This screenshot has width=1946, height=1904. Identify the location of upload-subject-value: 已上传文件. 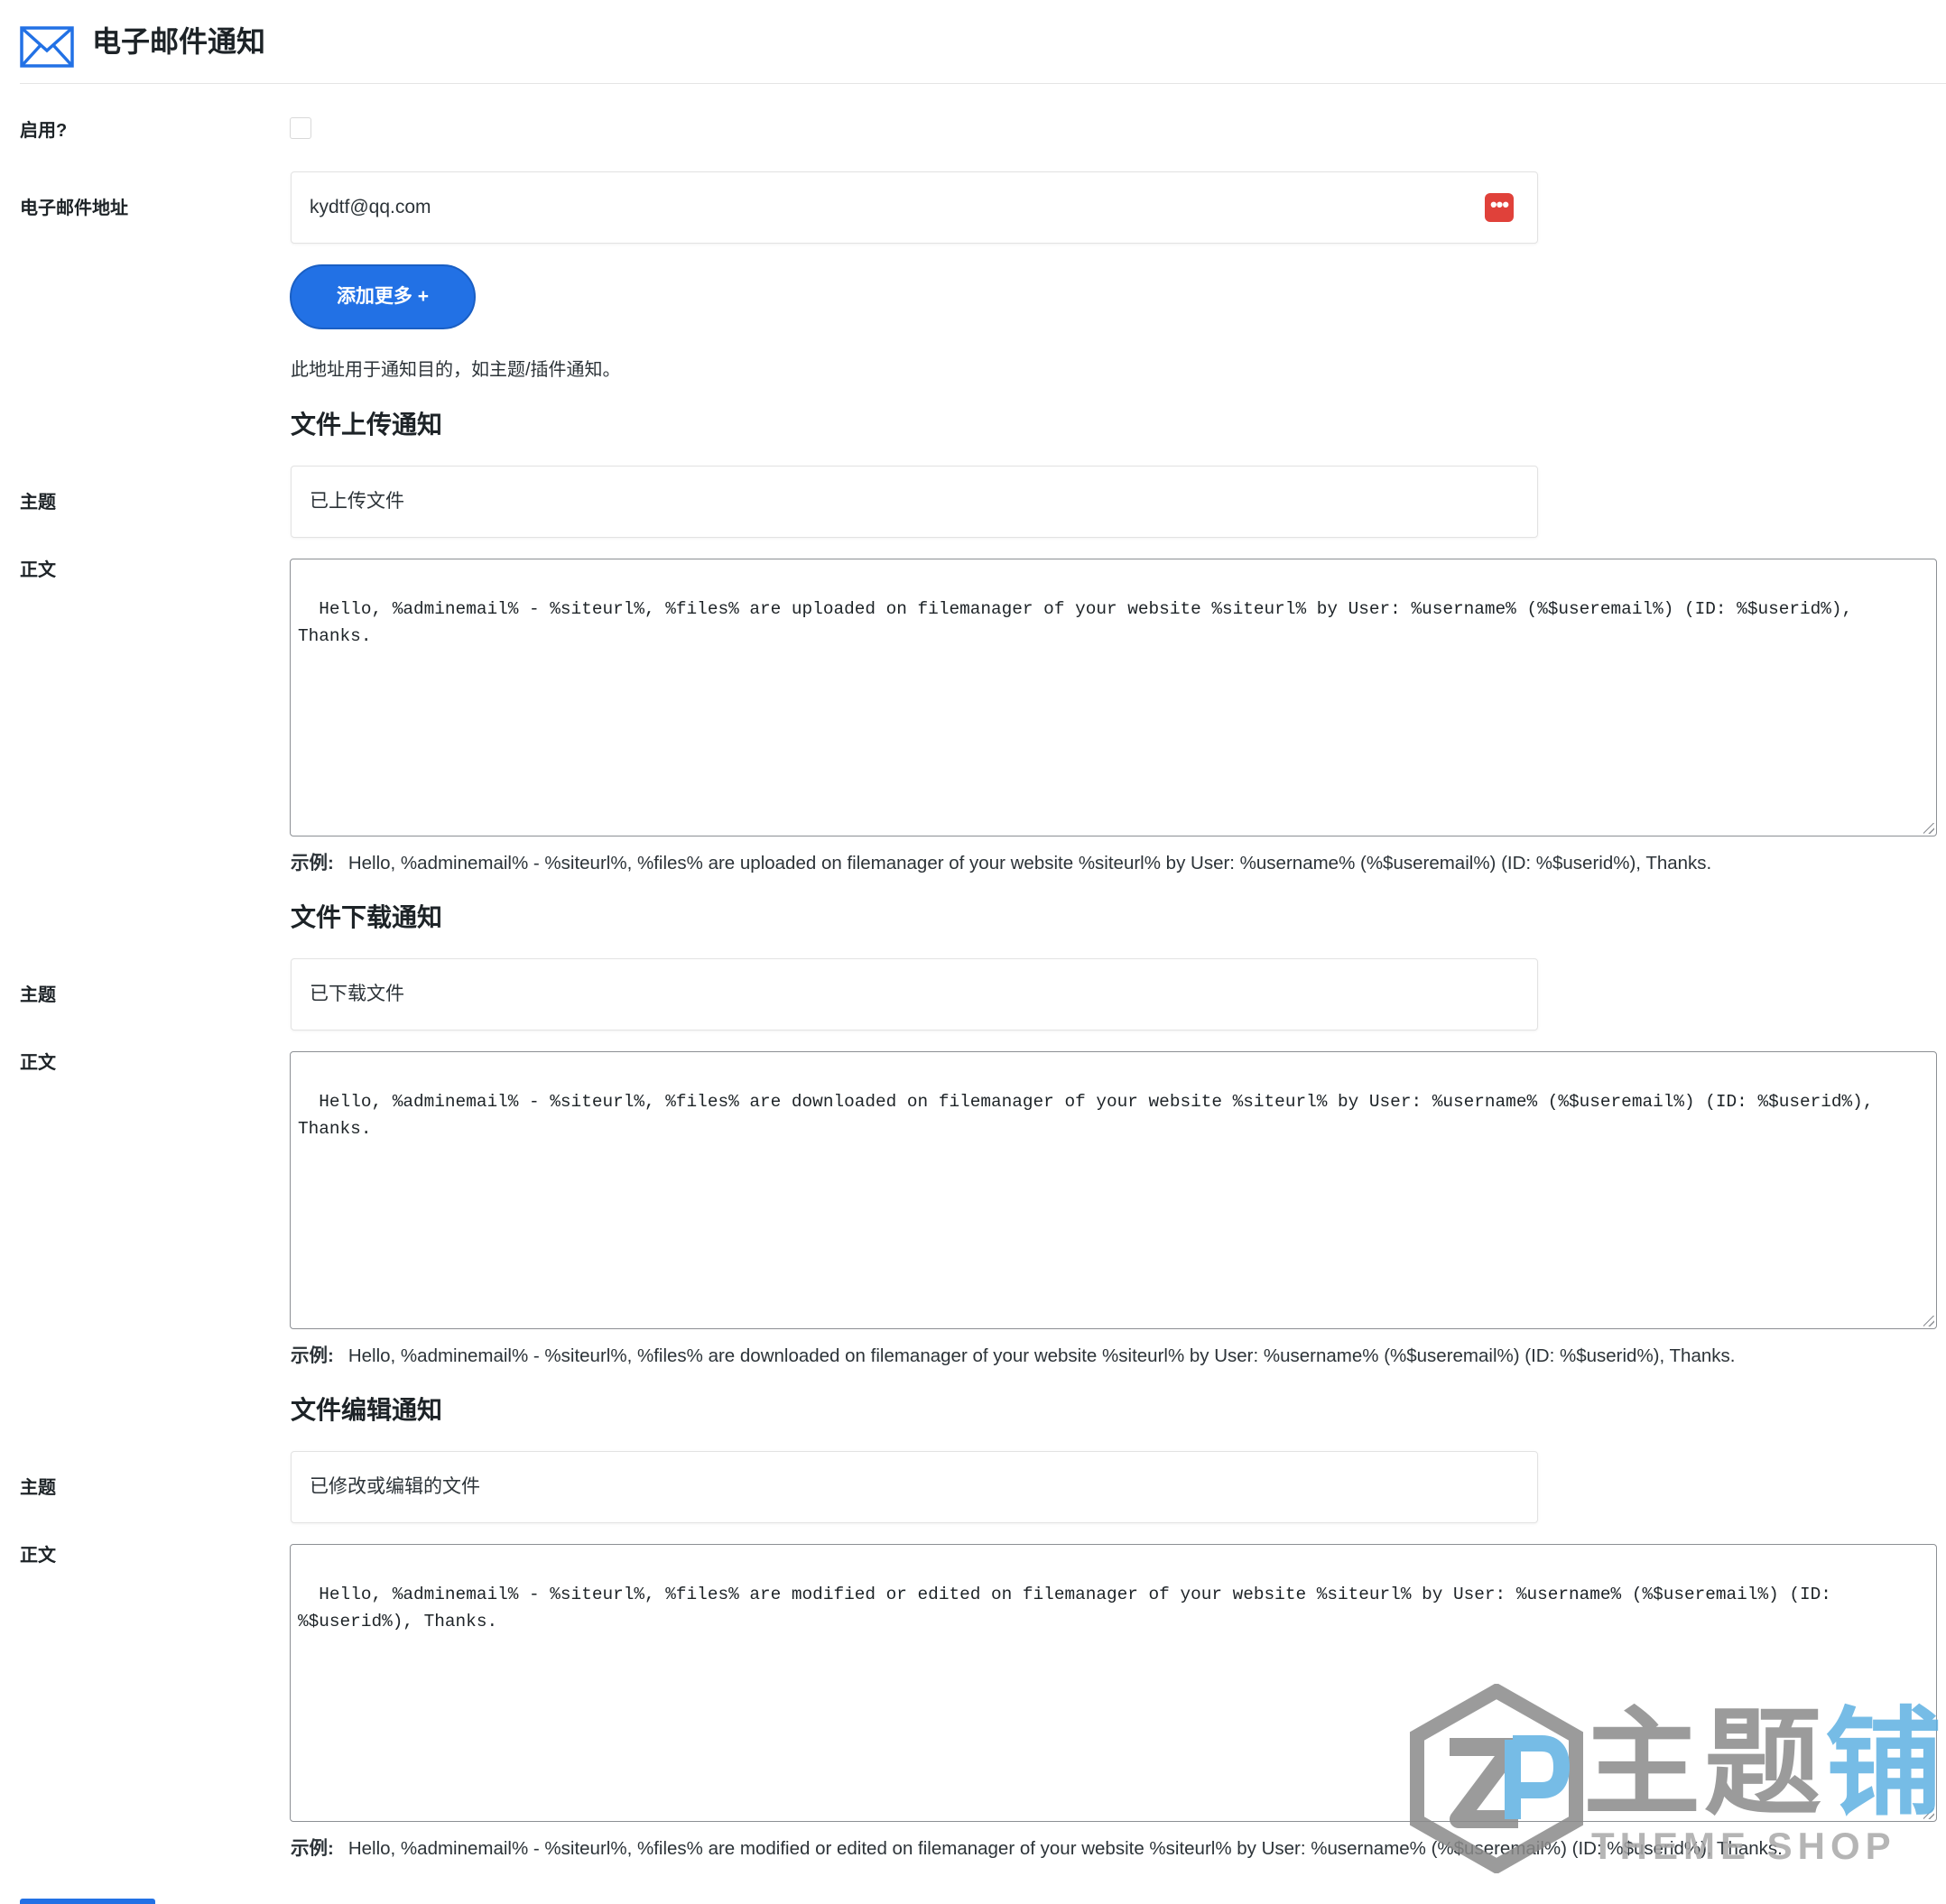
(357, 501).